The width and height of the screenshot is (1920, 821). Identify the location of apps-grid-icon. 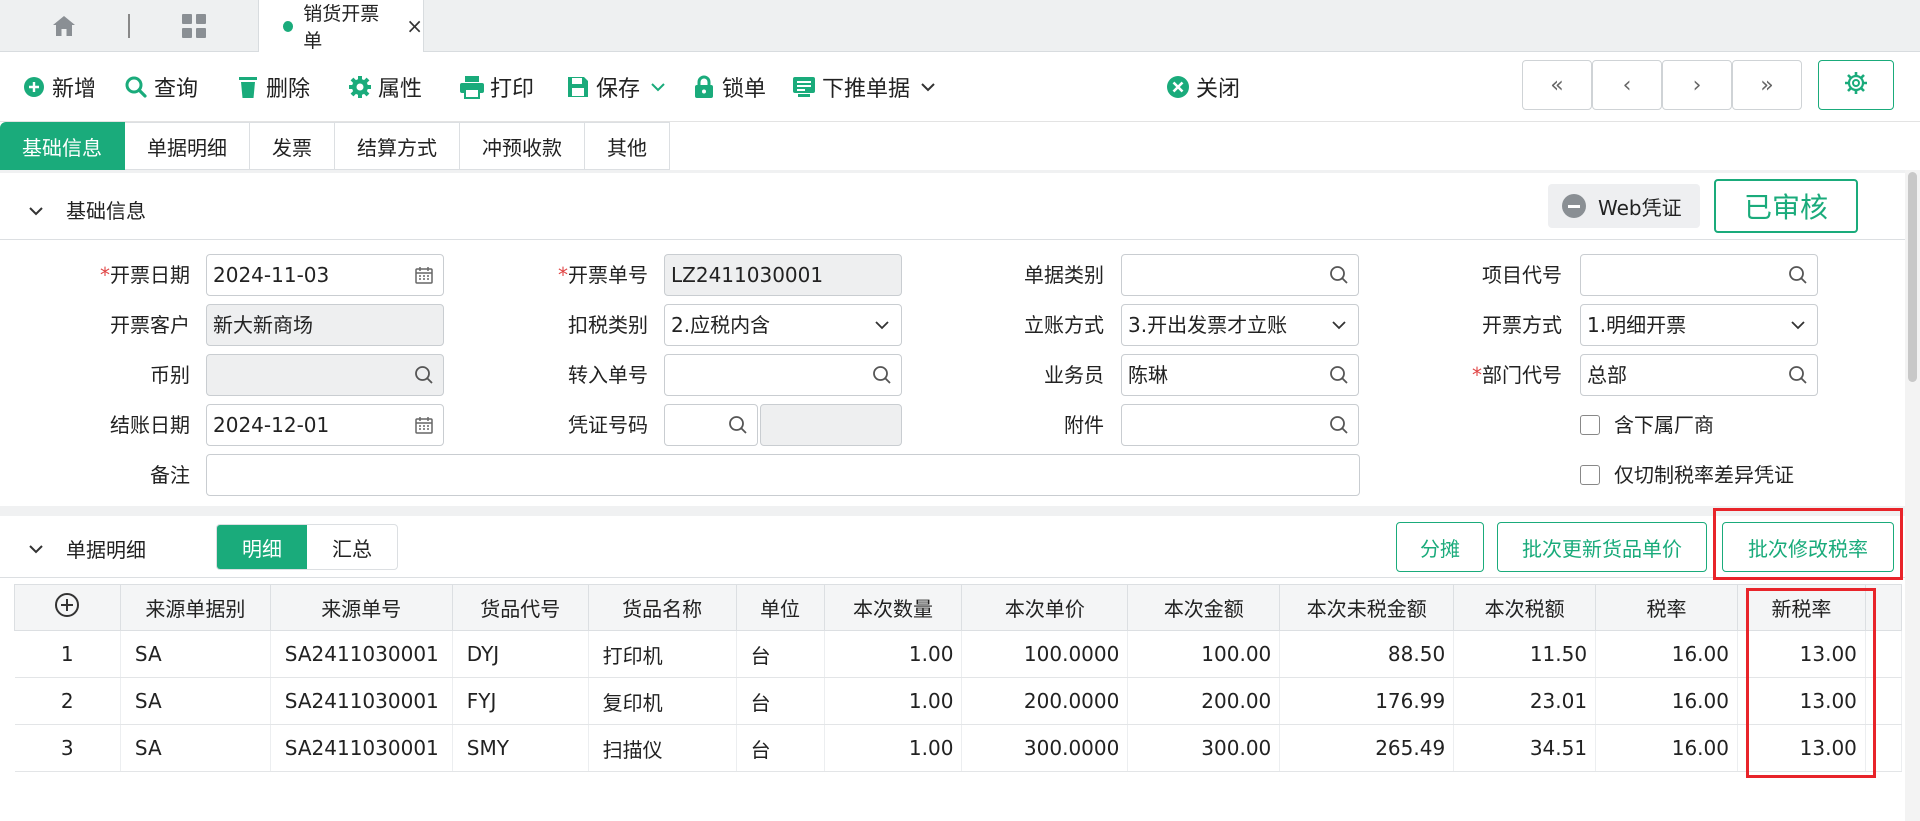
(194, 26).